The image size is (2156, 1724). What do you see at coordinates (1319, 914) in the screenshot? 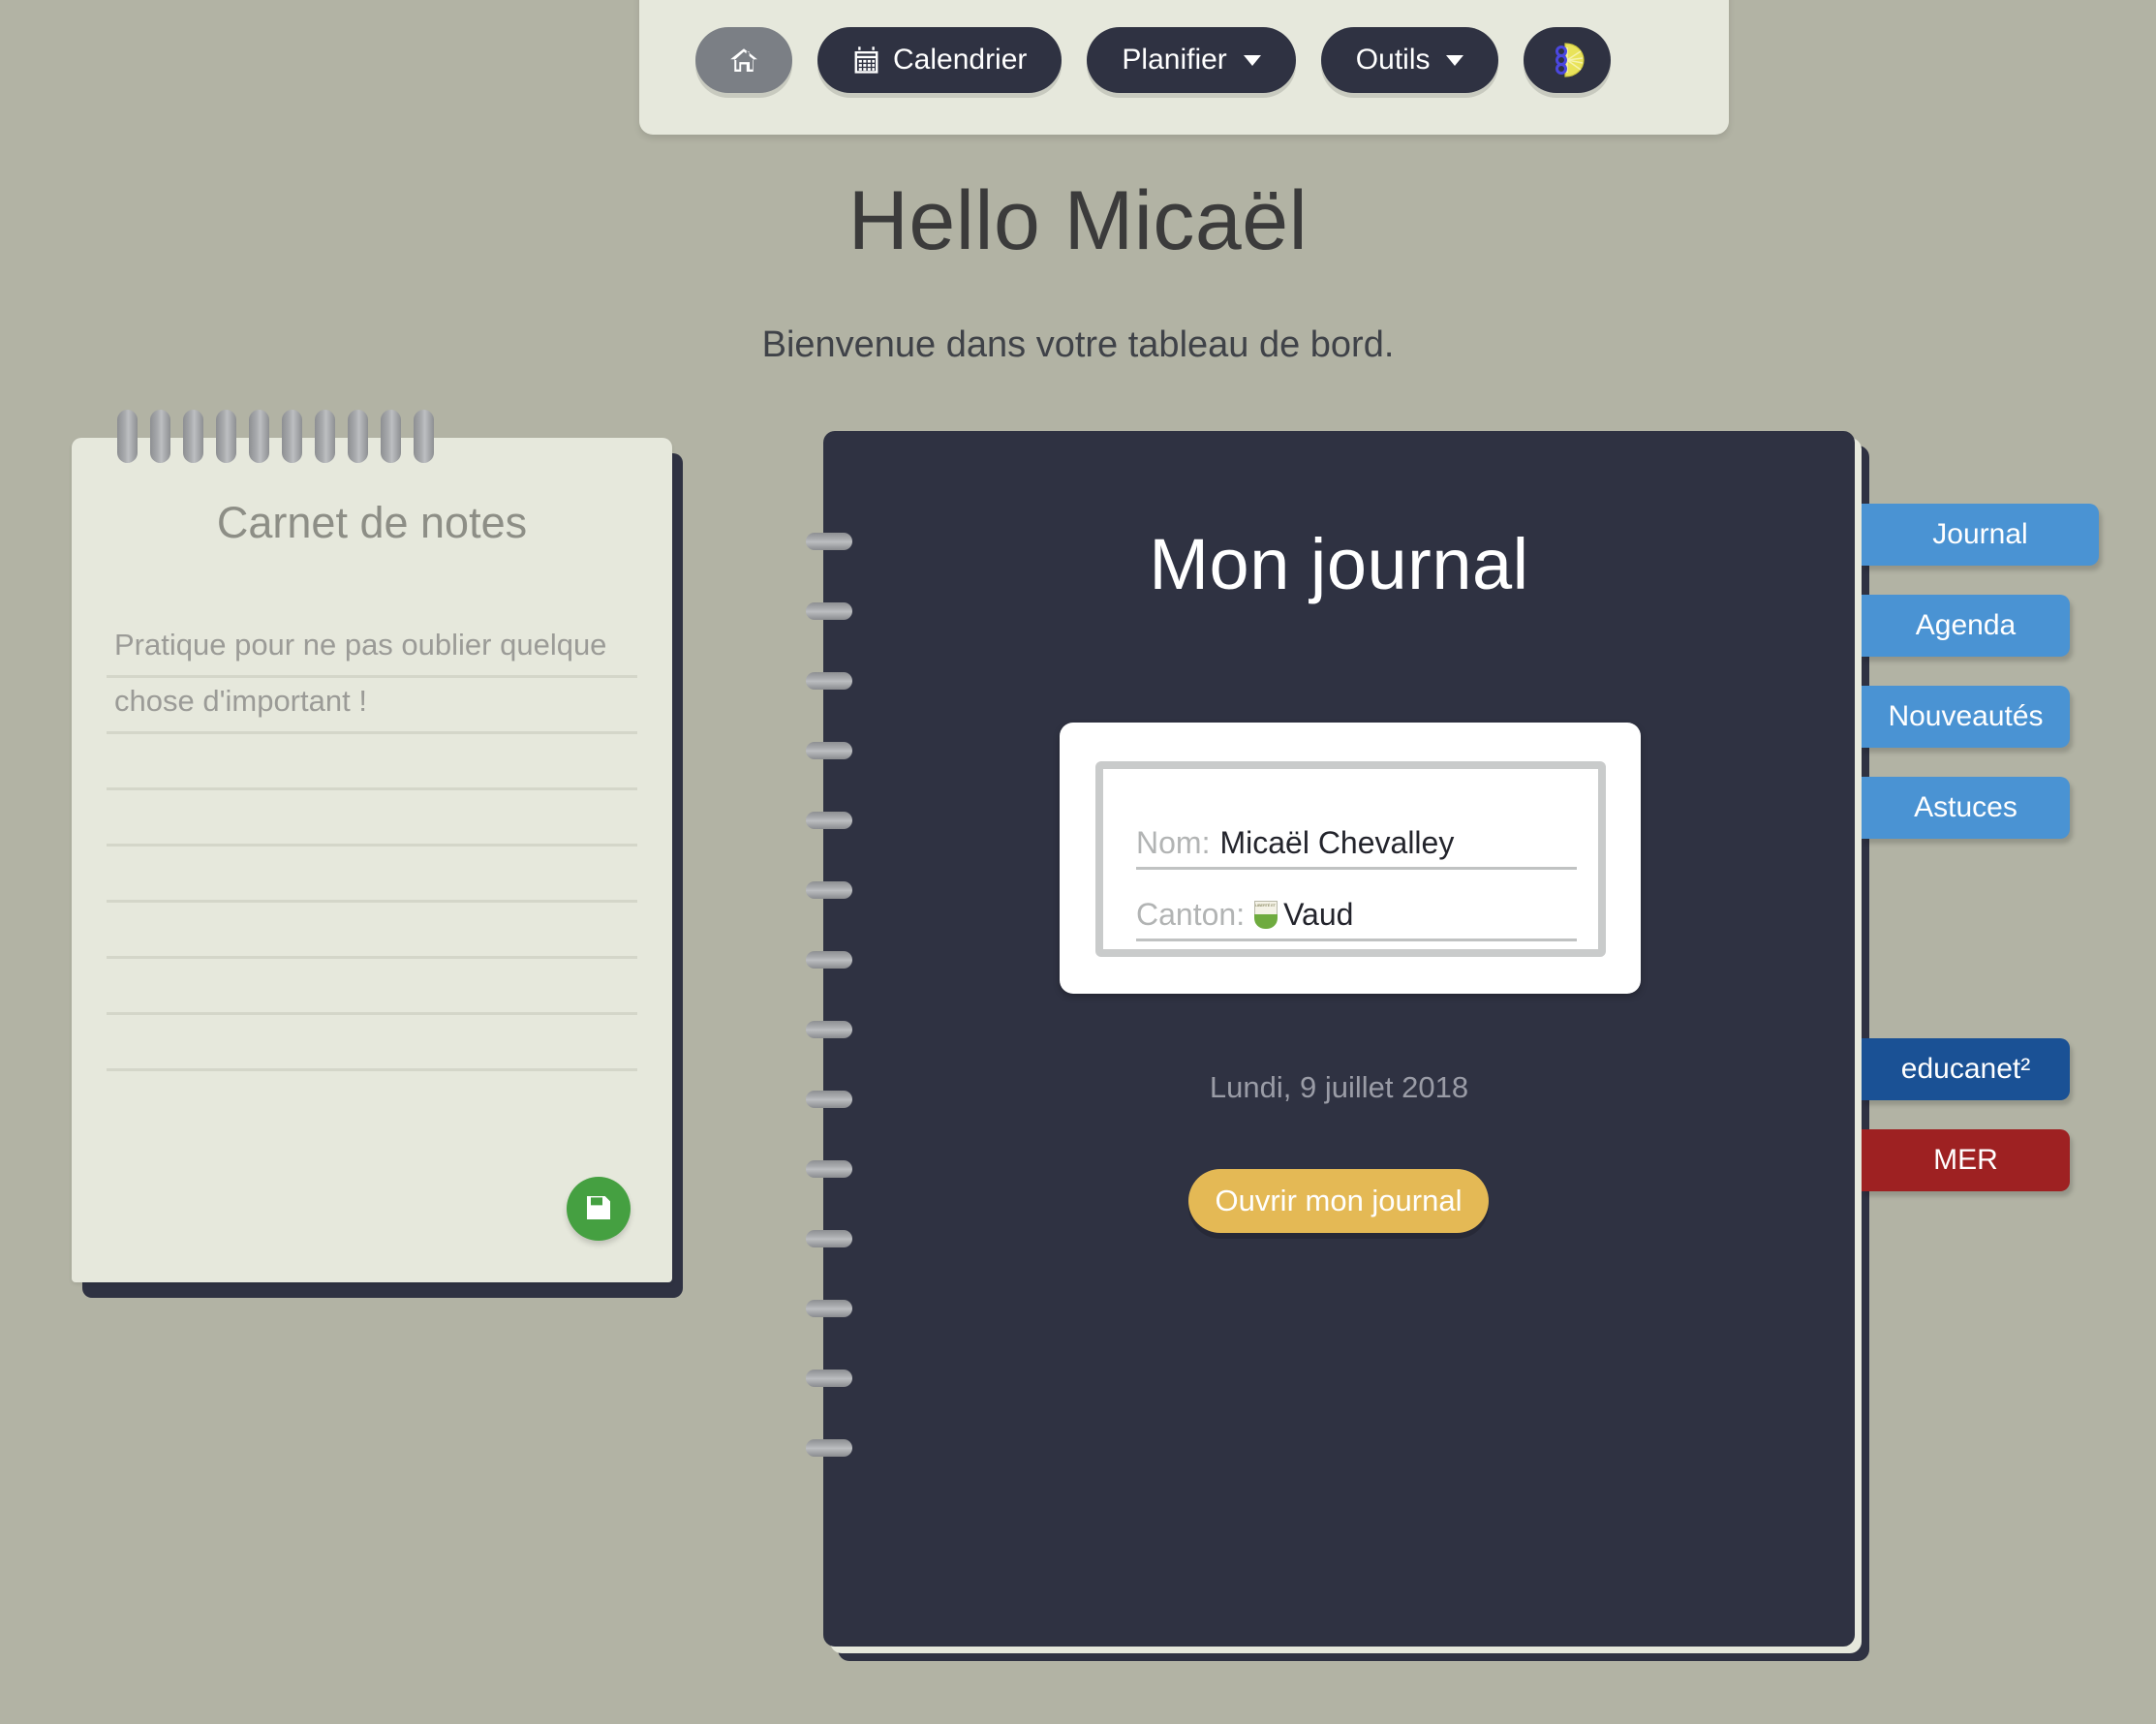
I see `identity-value-canton: Vaud` at bounding box center [1319, 914].